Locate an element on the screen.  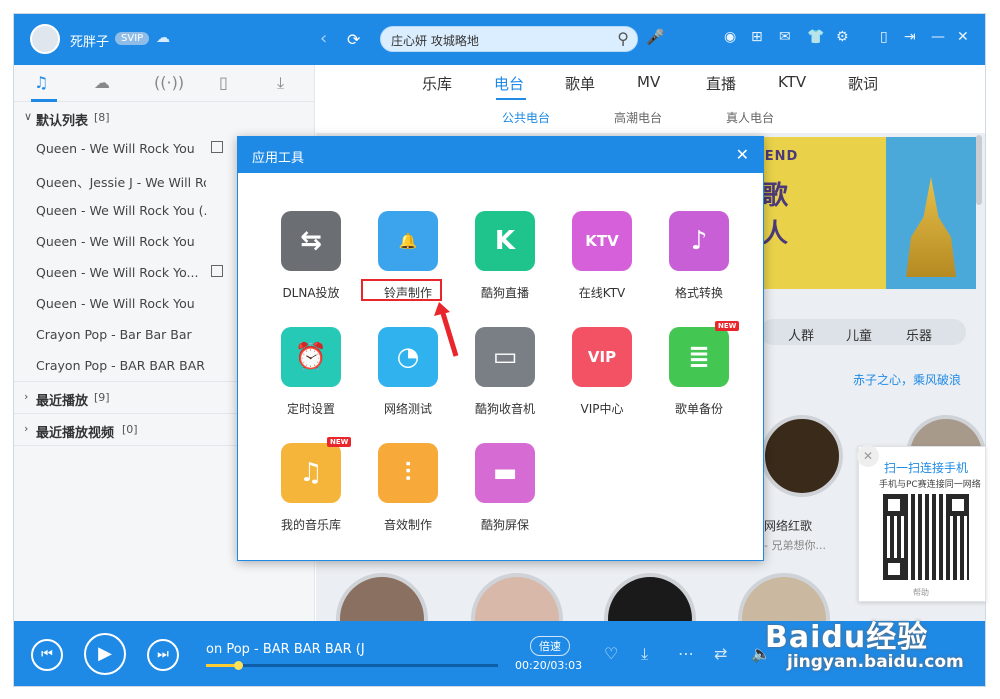
tool-item: ▬ 酷狗屏保 is located at coordinates (505, 493).